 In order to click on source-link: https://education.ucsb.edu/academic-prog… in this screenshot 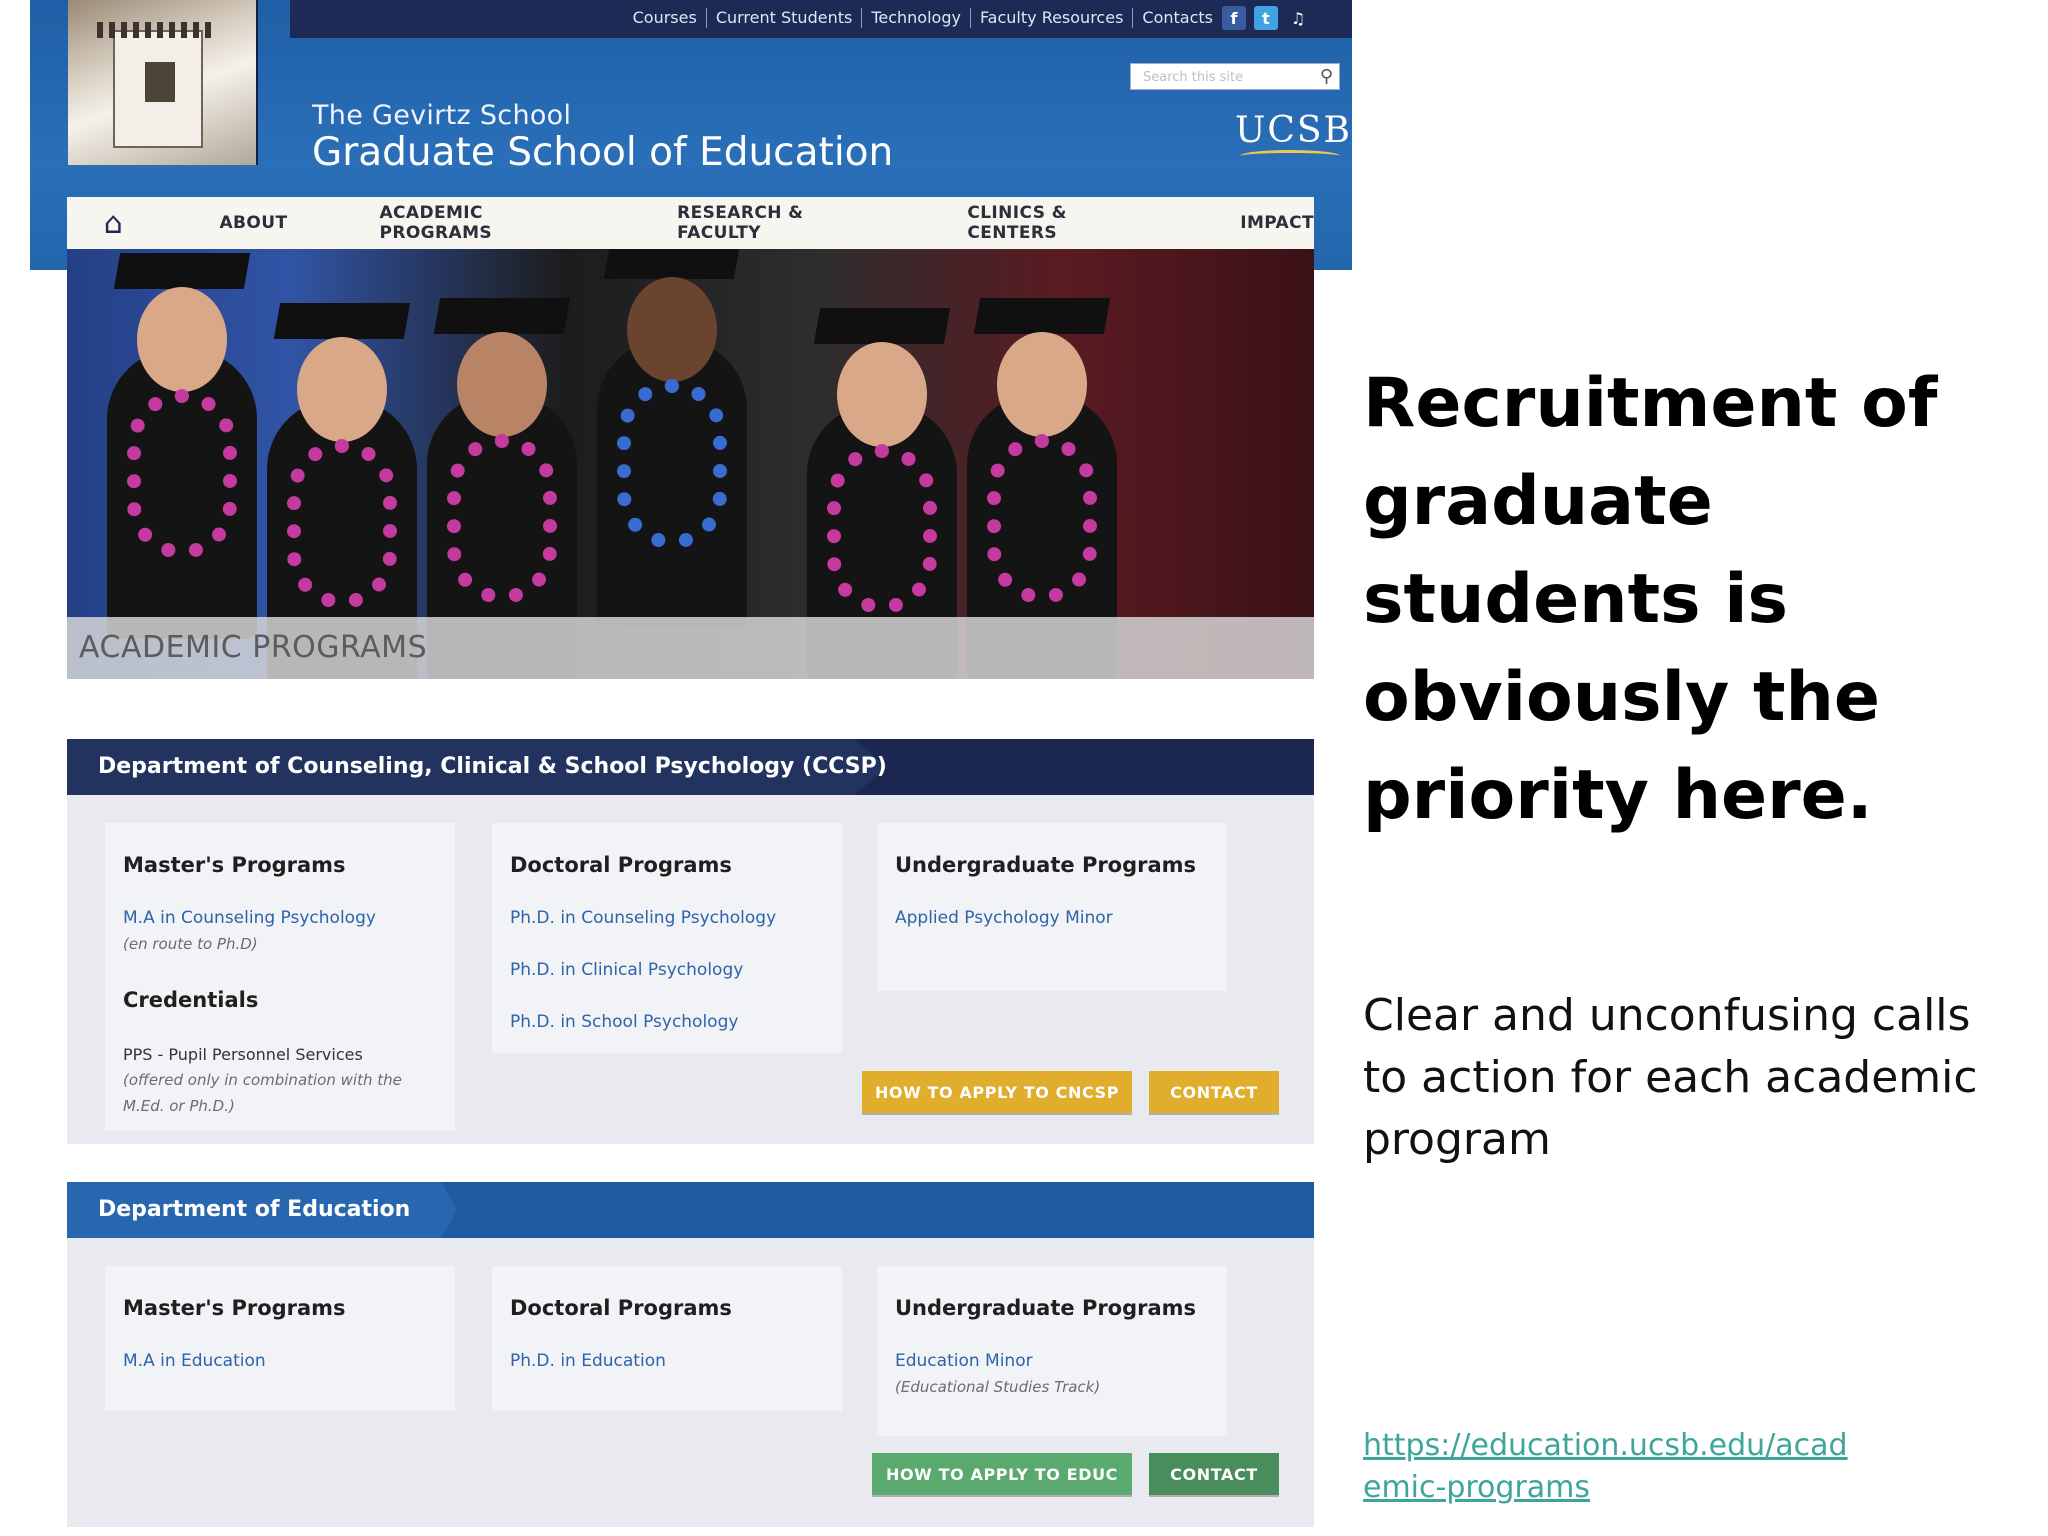, I will do `click(1613, 1467)`.